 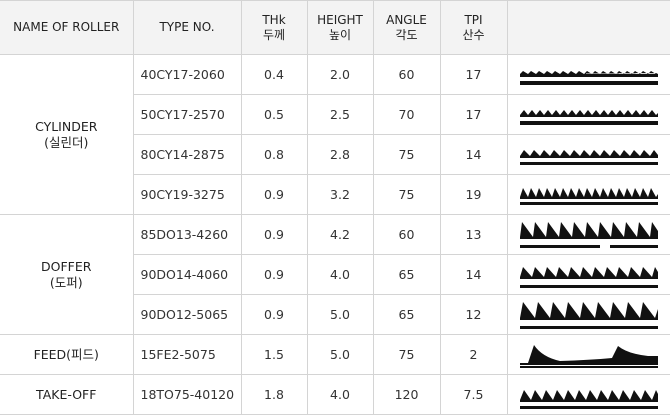 What do you see at coordinates (274, 114) in the screenshot?
I see `thk-cell: 0.5` at bounding box center [274, 114].